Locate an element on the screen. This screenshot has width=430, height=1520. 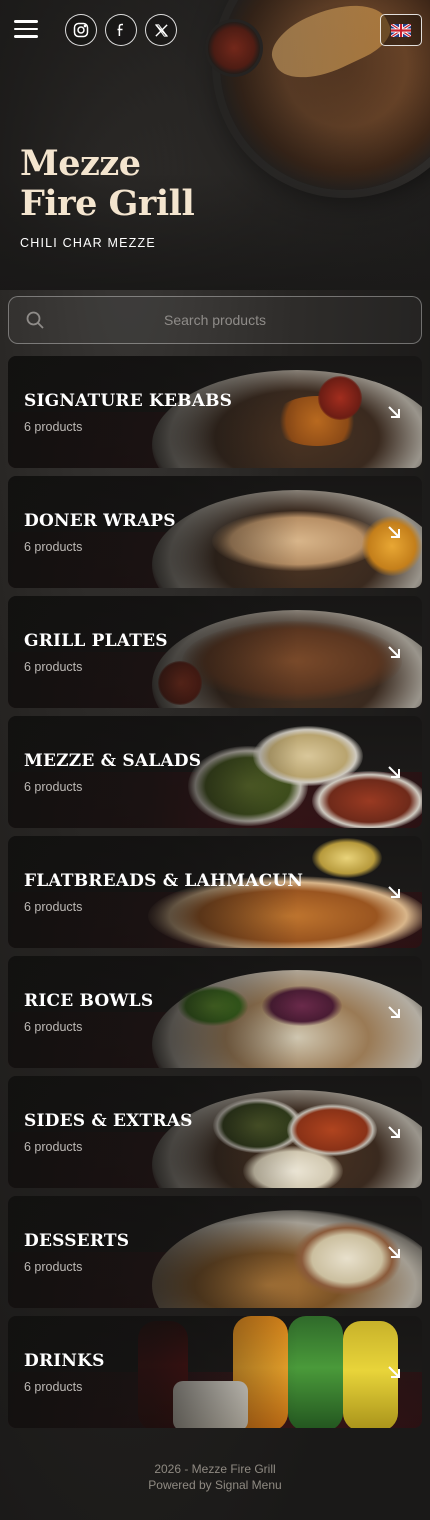
category-card-desserts: DESSERTS 6 products is located at coordinates (215, 1252).